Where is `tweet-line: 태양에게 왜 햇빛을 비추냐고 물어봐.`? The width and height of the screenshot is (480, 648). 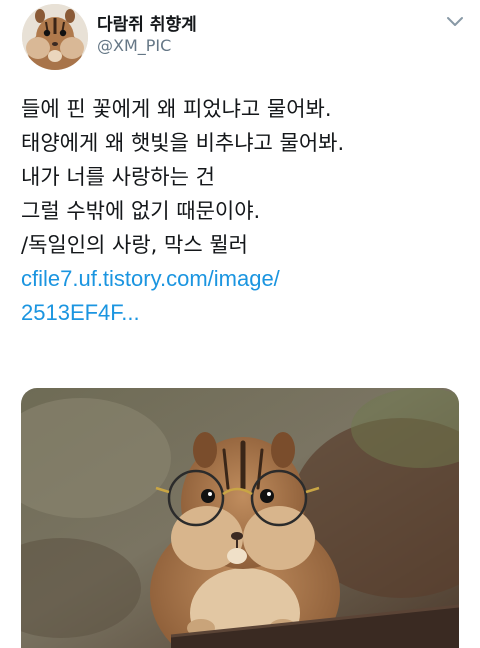 tweet-line: 태양에게 왜 햇빛을 비추냐고 물어봐. is located at coordinates (183, 143).